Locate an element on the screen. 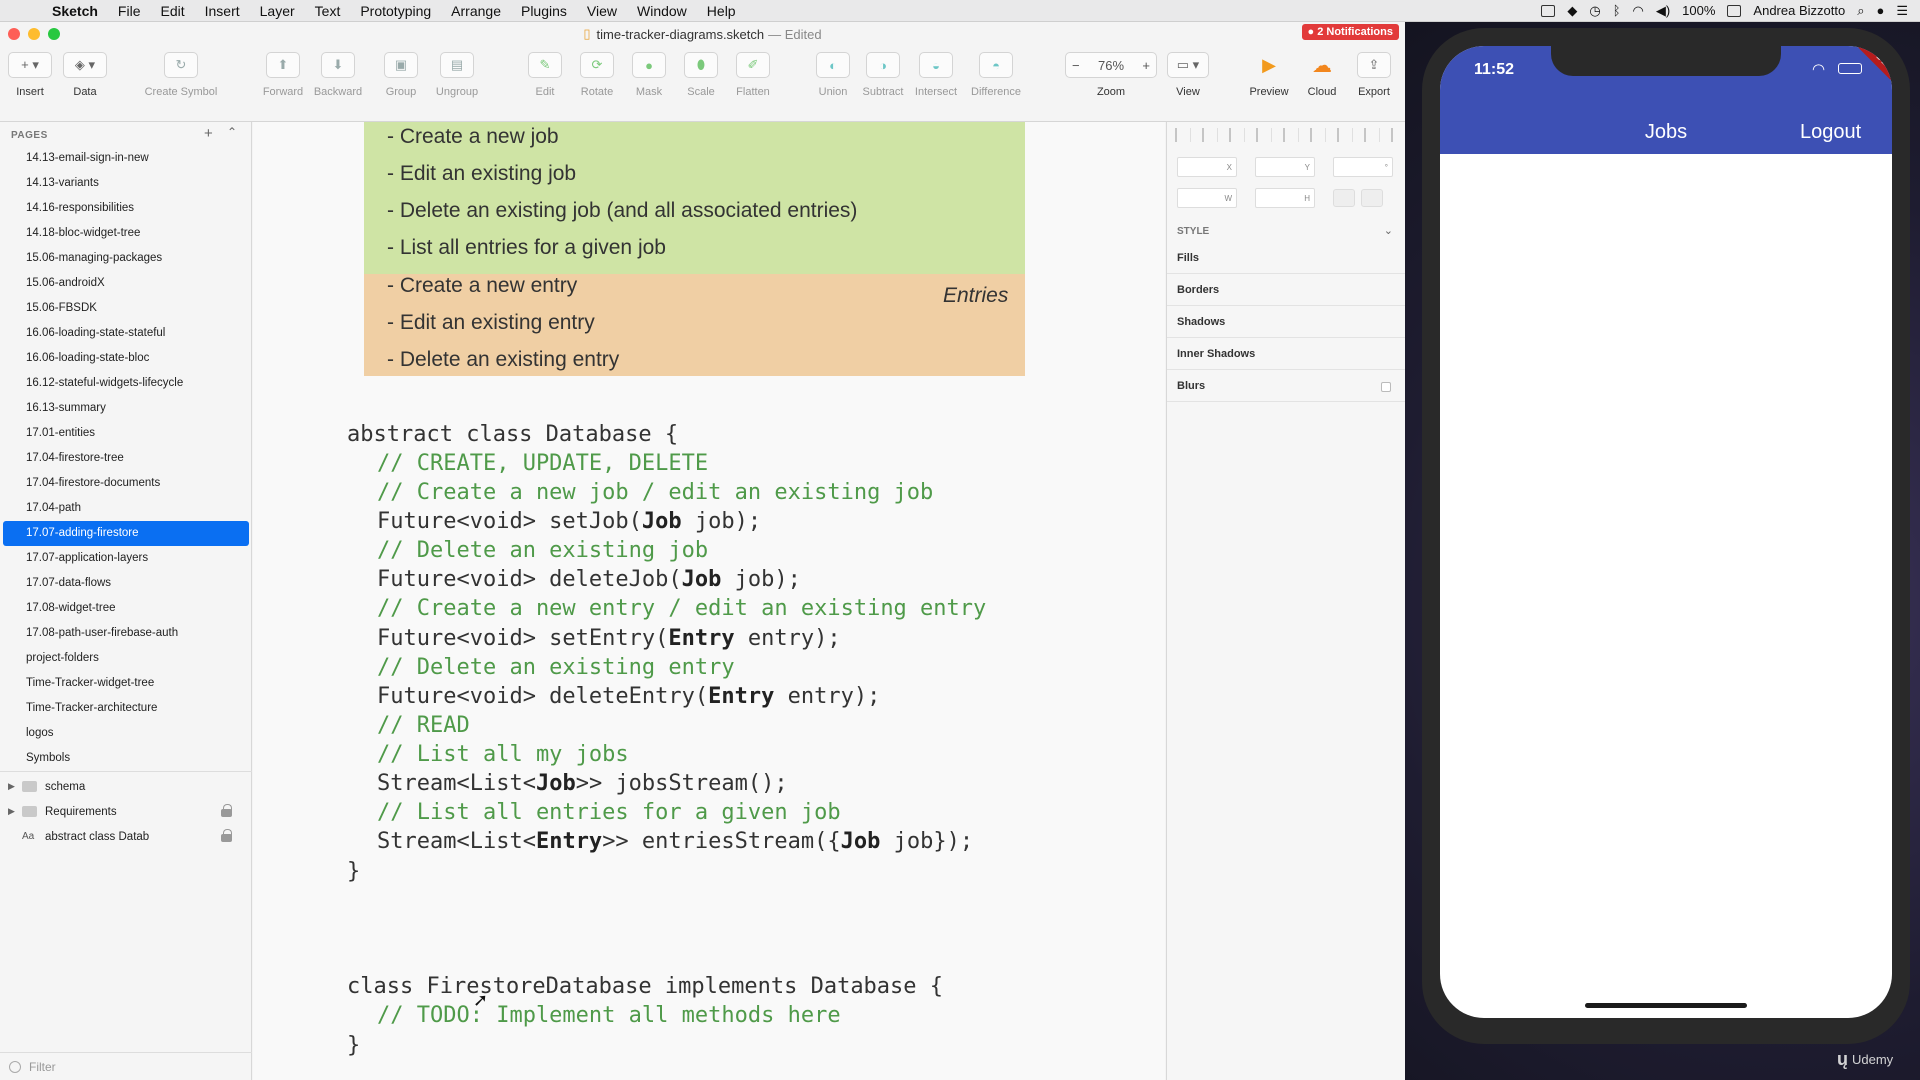 Image resolution: width=1920 pixels, height=1080 pixels. layer-group-schema: ▶ schema is located at coordinates (126, 786).